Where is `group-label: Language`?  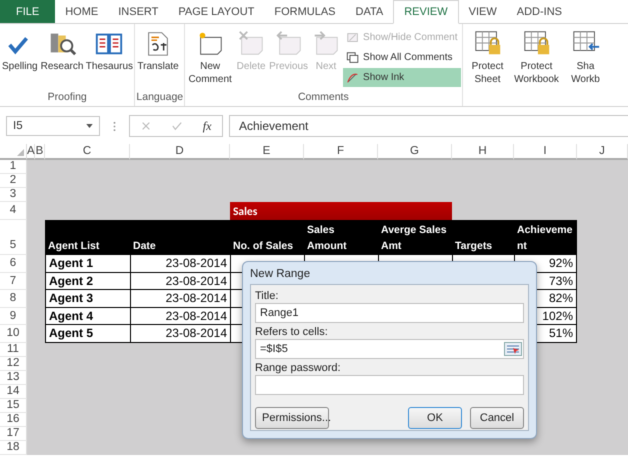
group-label: Language is located at coordinates (160, 98).